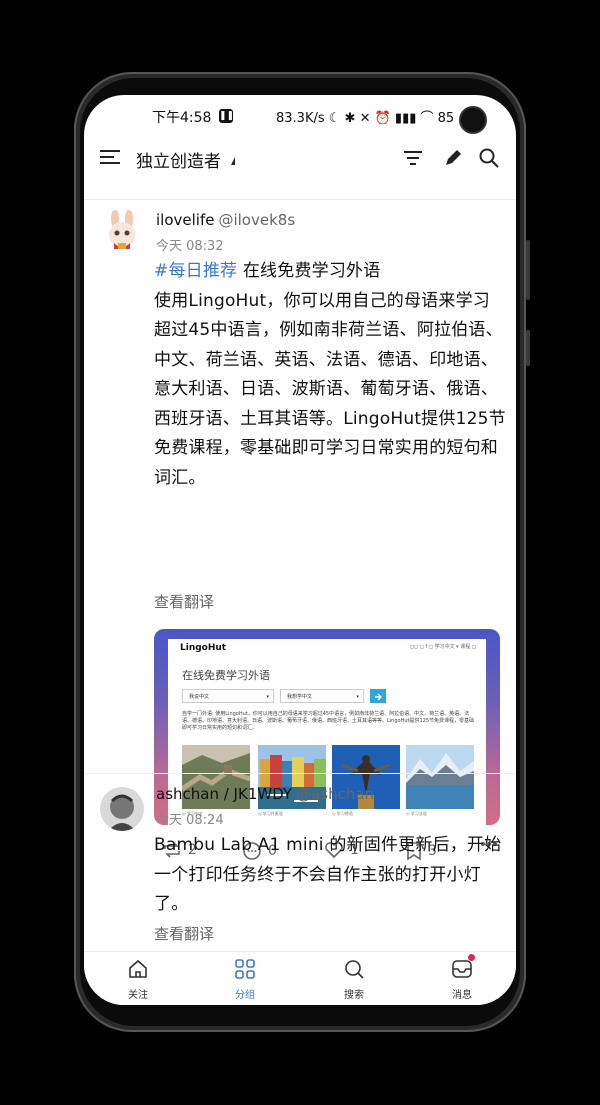 Image resolution: width=600 pixels, height=1105 pixels. What do you see at coordinates (190, 246) in the screenshot?
I see `post-time: 今天 08:32` at bounding box center [190, 246].